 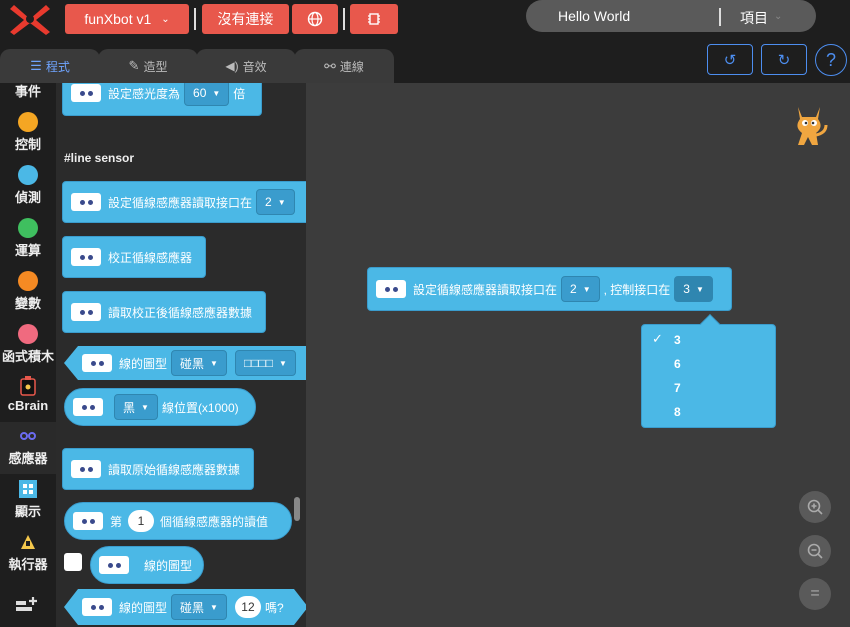 What do you see at coordinates (28, 564) in the screenshot?
I see `category-label: 執行器` at bounding box center [28, 564].